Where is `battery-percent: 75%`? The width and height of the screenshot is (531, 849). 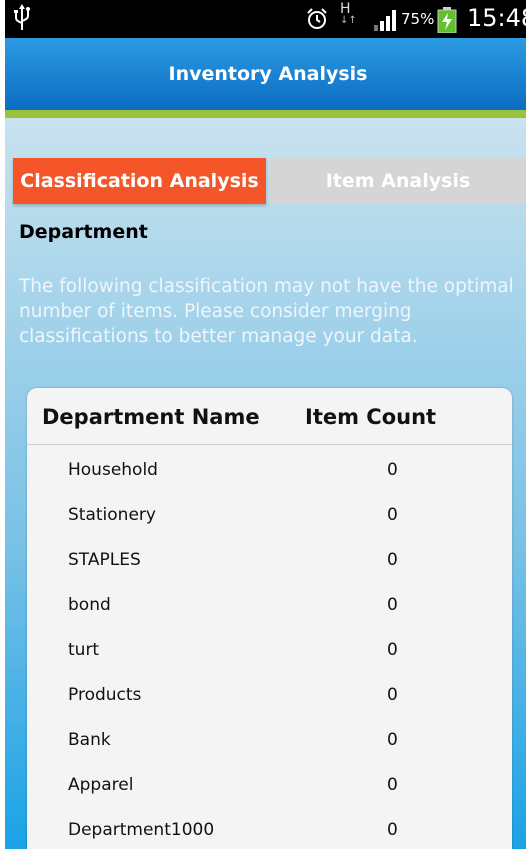
battery-percent: 75% is located at coordinates (418, 19).